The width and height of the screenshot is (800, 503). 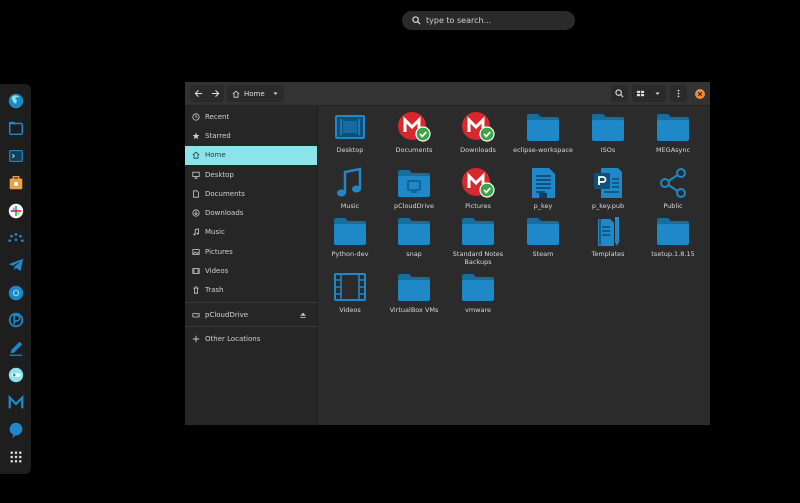 What do you see at coordinates (16, 128) in the screenshot?
I see `dock-files` at bounding box center [16, 128].